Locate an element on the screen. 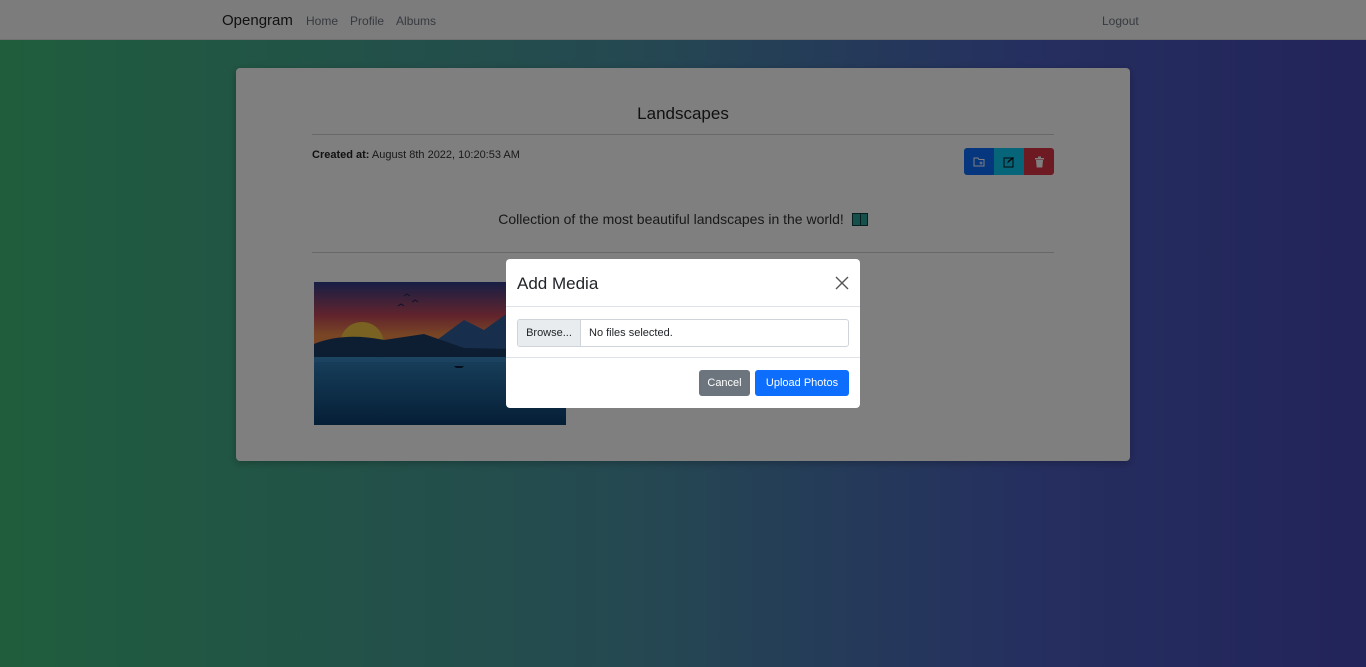  modal-body: Browse... No files selected. is located at coordinates (683, 332).